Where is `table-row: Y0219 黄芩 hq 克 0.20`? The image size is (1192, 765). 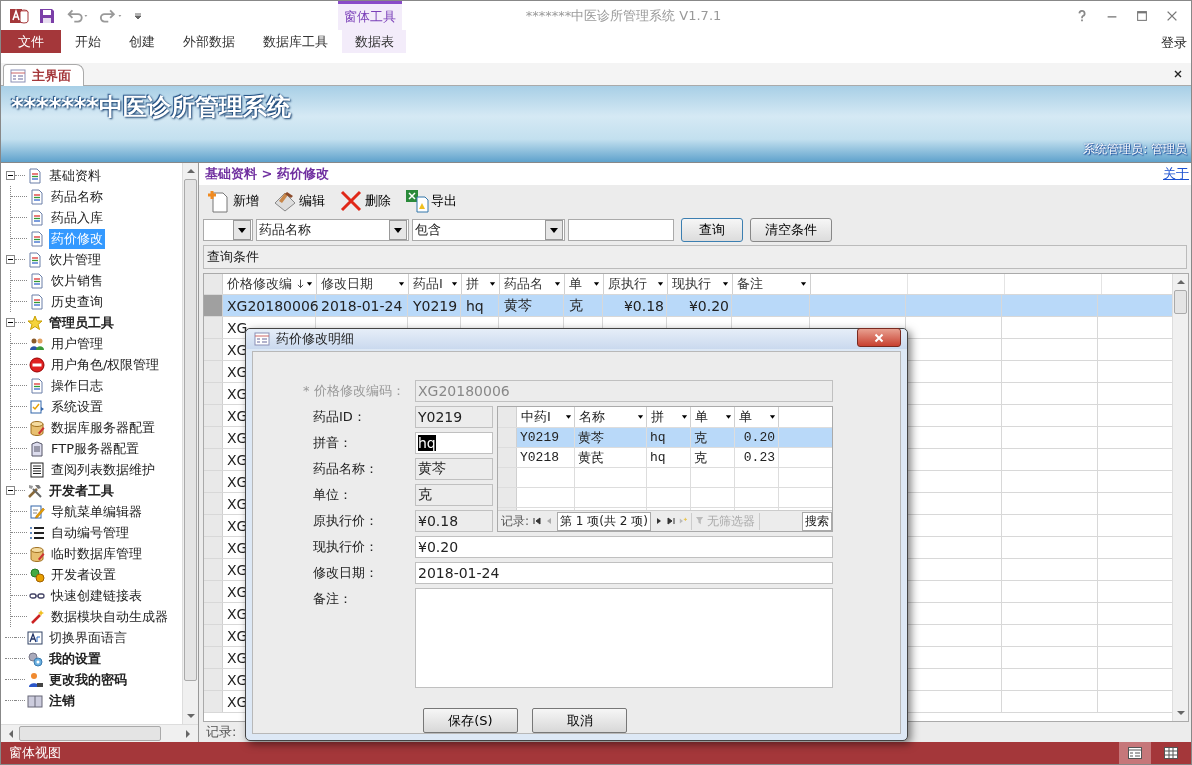
table-row: Y0219 黄芩 hq 克 0.20 is located at coordinates (665, 438).